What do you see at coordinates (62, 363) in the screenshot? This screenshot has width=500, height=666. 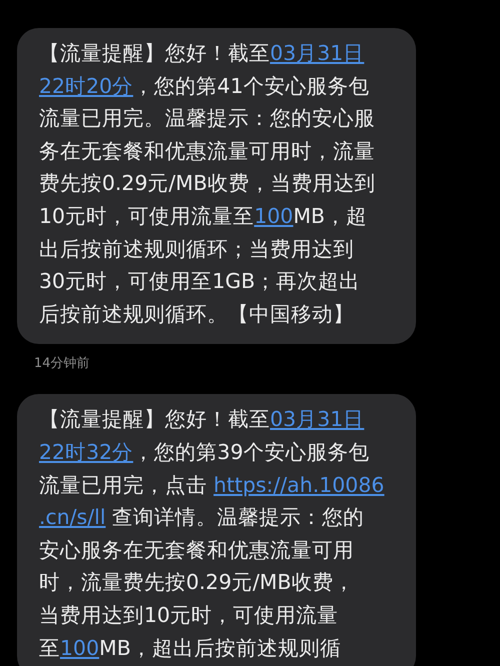 I see `message-time: 14分钟前` at bounding box center [62, 363].